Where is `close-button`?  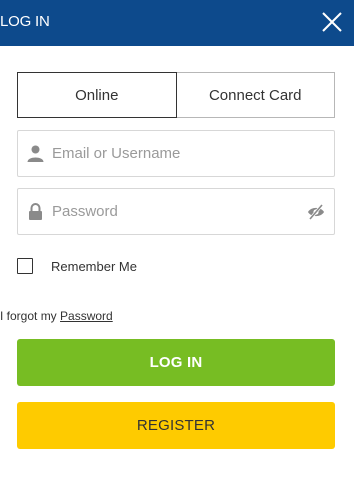
close-button is located at coordinates (332, 22).